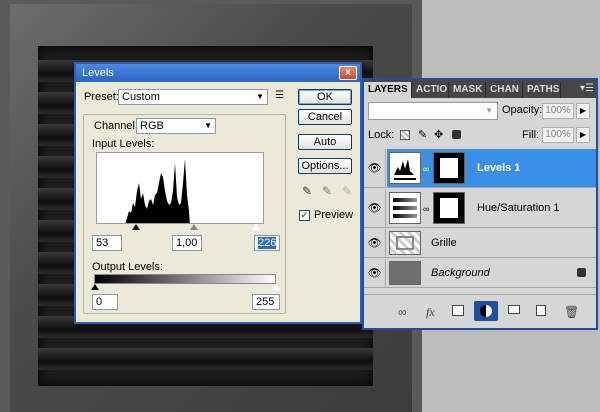  I want to click on background-thumbnail, so click(405, 273).